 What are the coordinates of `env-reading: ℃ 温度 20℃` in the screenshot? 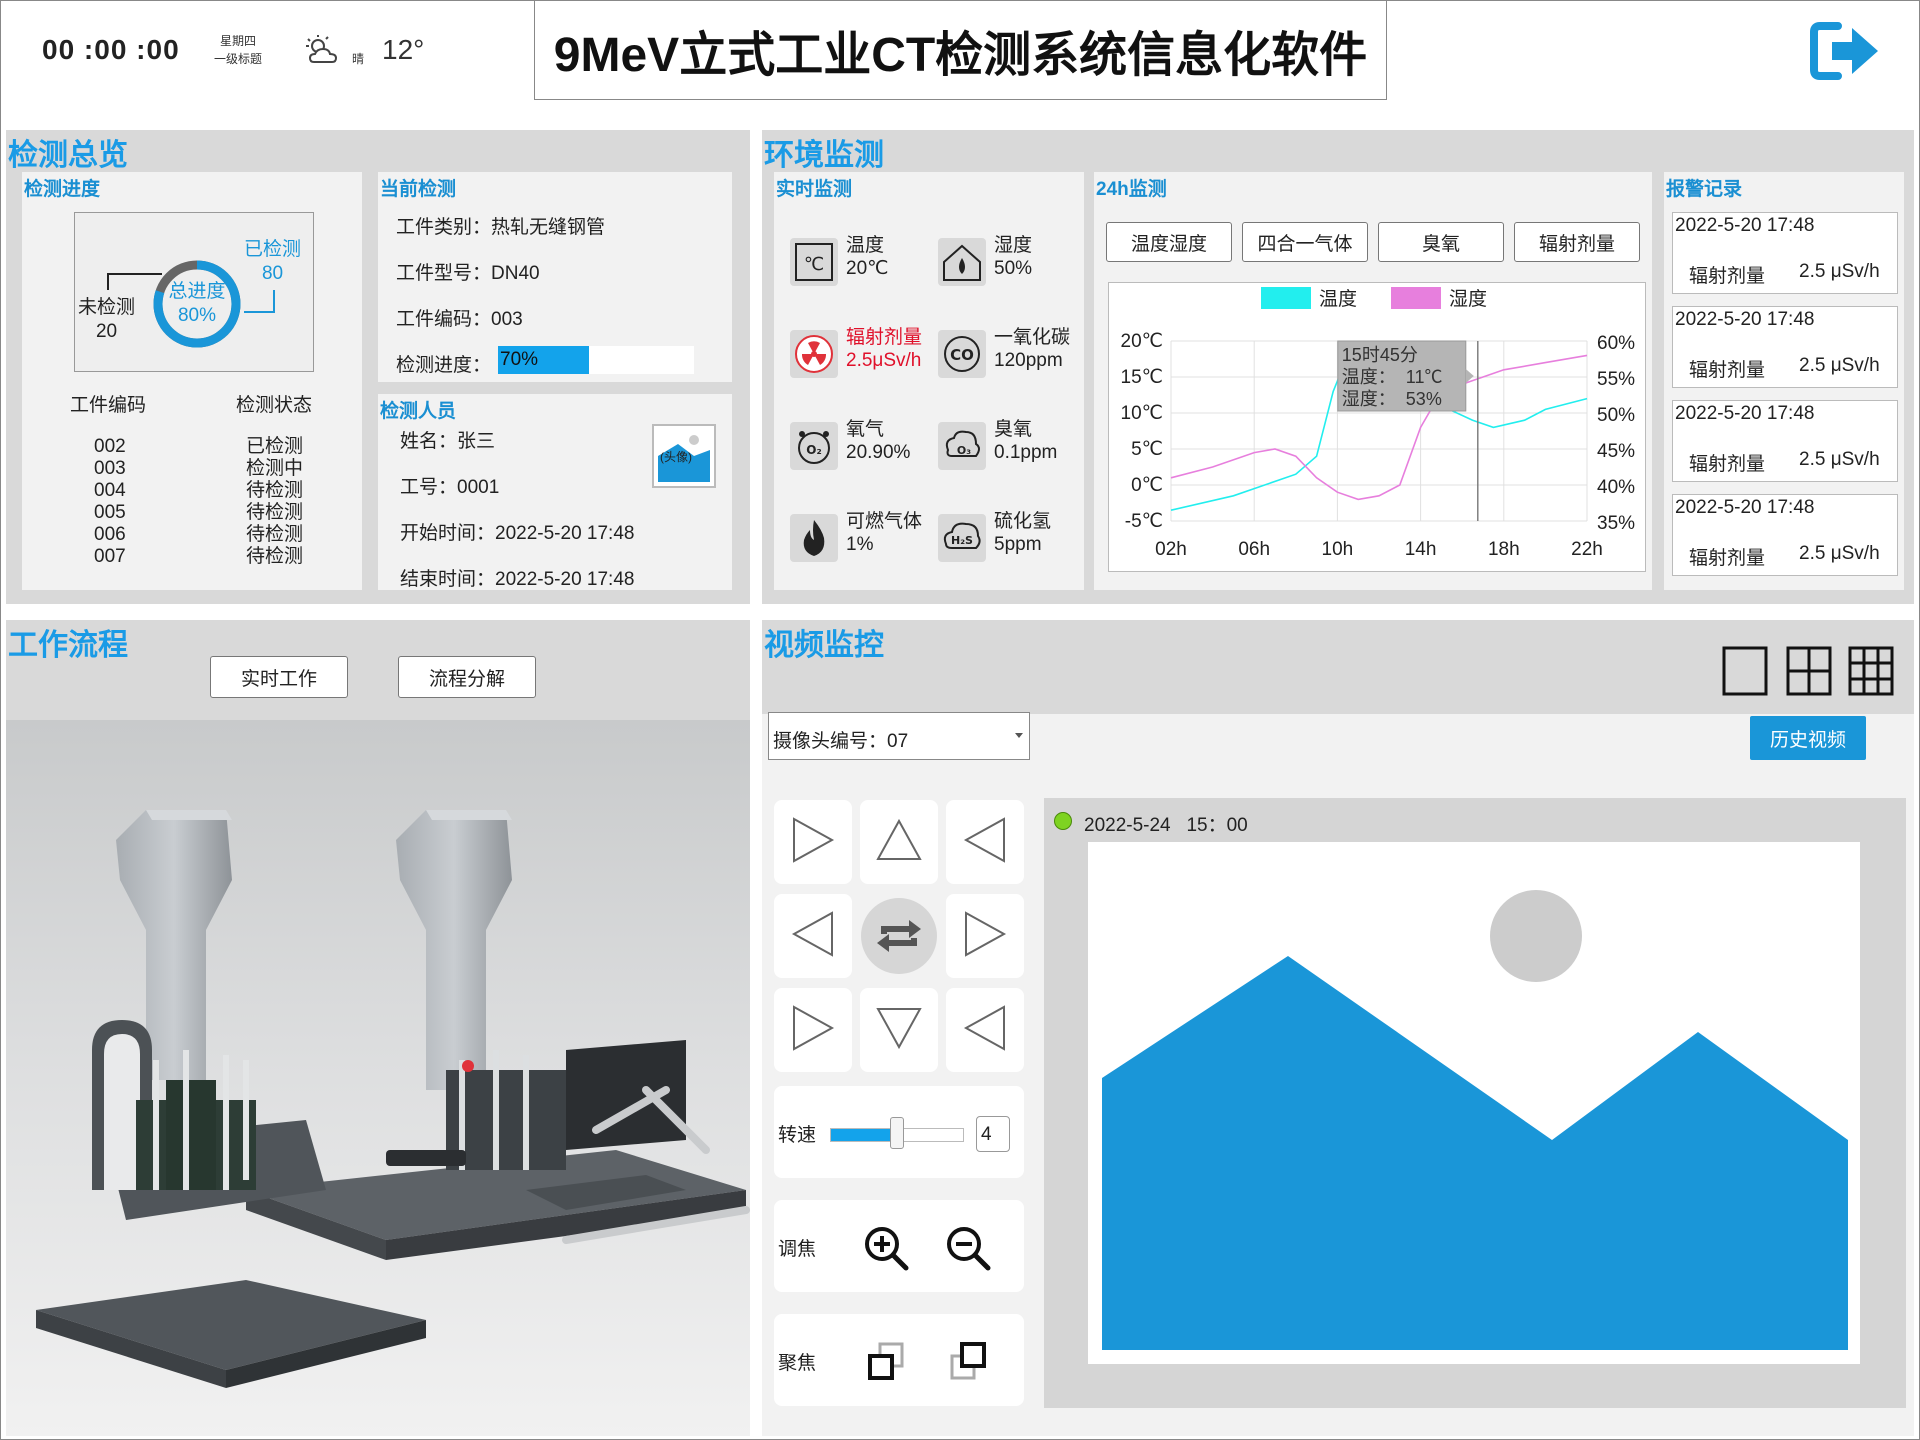 It's located at (862, 262).